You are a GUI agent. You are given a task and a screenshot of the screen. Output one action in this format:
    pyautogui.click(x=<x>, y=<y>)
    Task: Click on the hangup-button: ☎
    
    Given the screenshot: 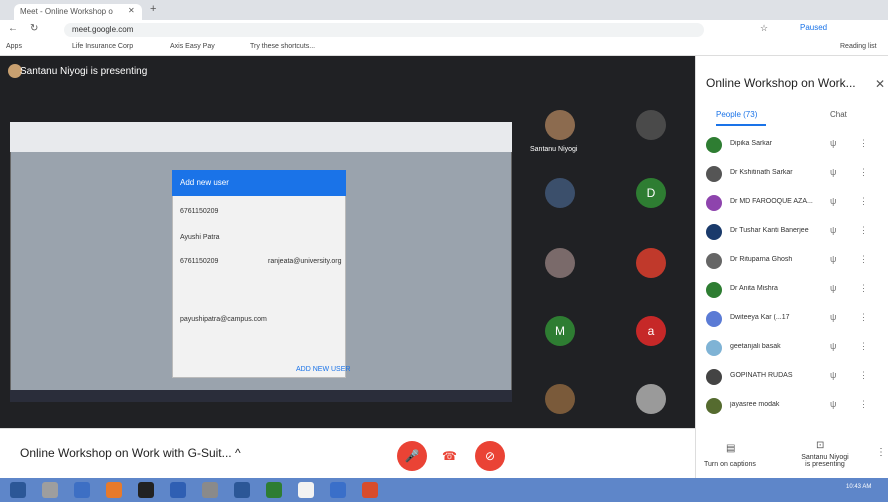 What is the action you would take?
    pyautogui.click(x=449, y=456)
    